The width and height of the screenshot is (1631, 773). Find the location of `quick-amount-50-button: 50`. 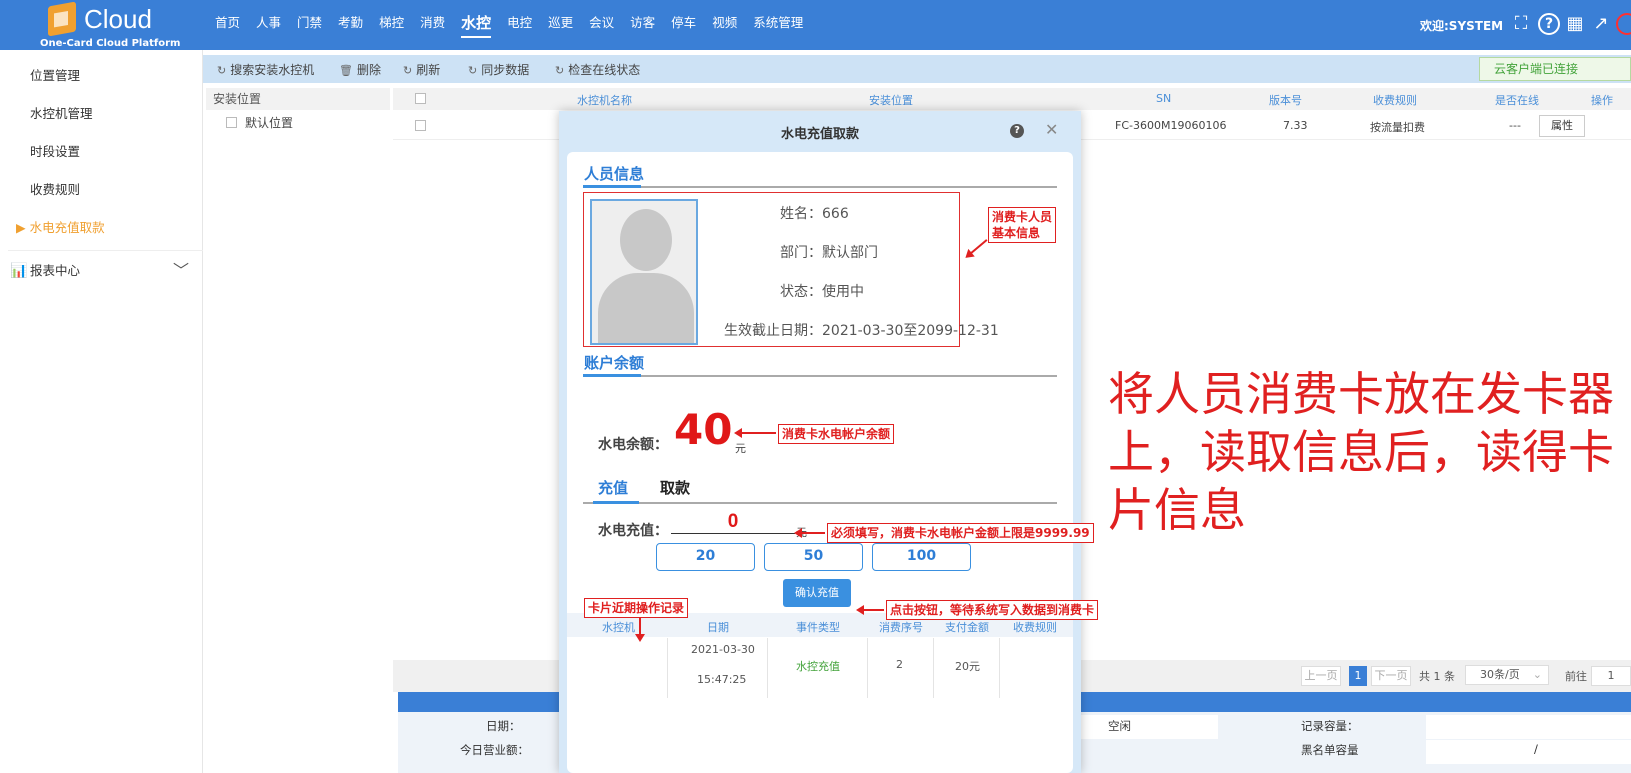

quick-amount-50-button: 50 is located at coordinates (813, 557).